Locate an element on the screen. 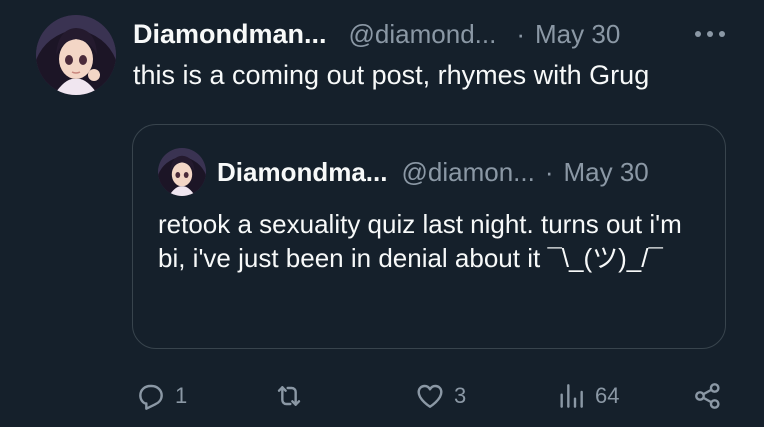 Image resolution: width=764 pixels, height=427 pixels. like-button: 3 is located at coordinates (440, 396).